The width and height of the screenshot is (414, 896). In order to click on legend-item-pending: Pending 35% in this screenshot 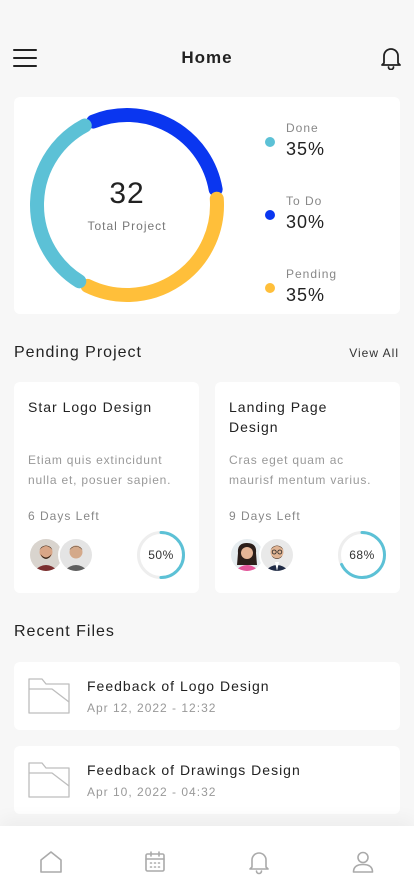, I will do `click(325, 278)`.